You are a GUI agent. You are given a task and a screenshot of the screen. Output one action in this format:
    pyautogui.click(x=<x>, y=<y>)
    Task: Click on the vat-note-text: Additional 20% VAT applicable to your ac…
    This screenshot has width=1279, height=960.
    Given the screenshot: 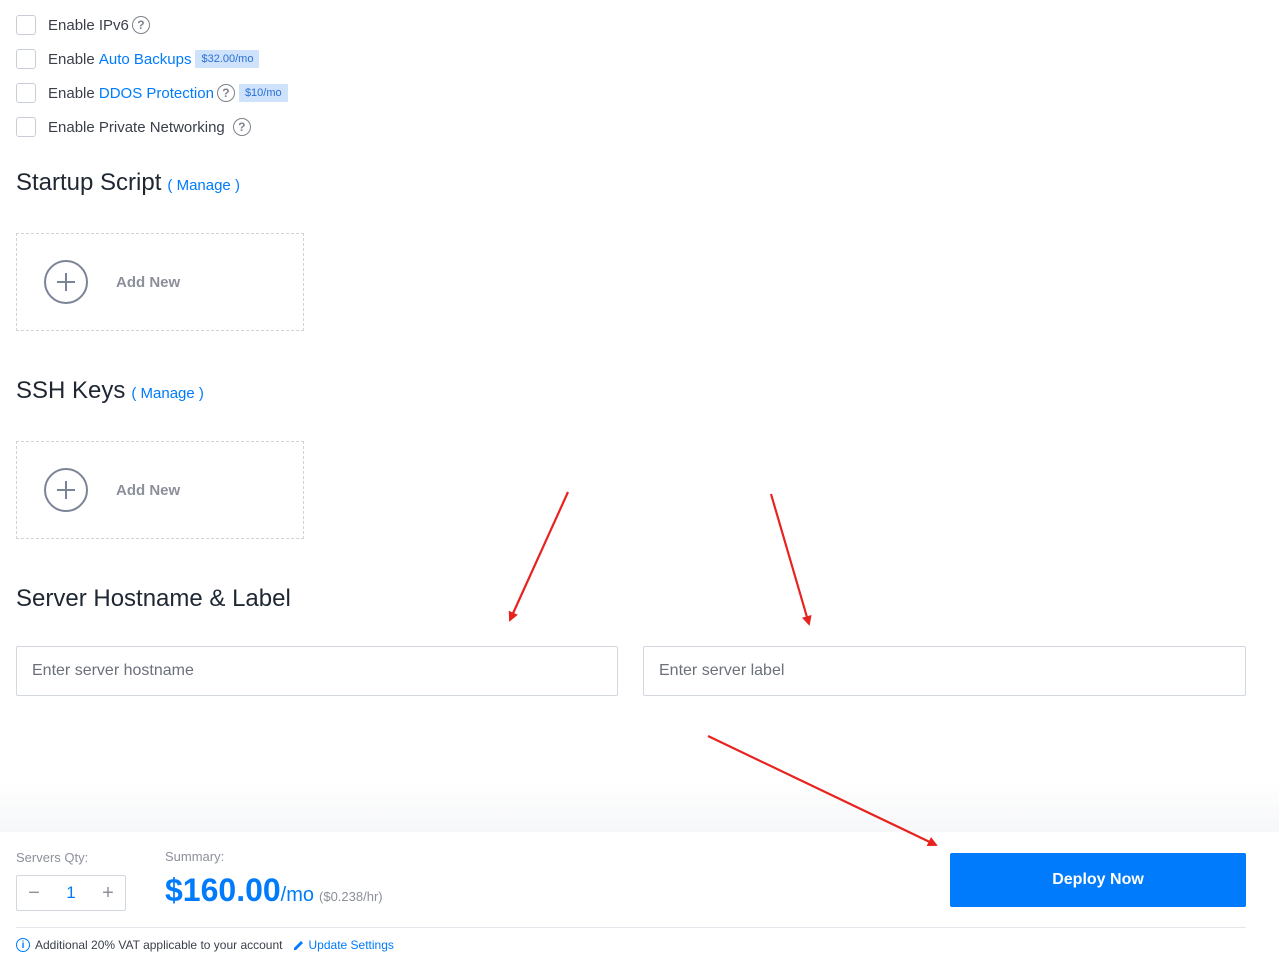 What is the action you would take?
    pyautogui.click(x=159, y=945)
    